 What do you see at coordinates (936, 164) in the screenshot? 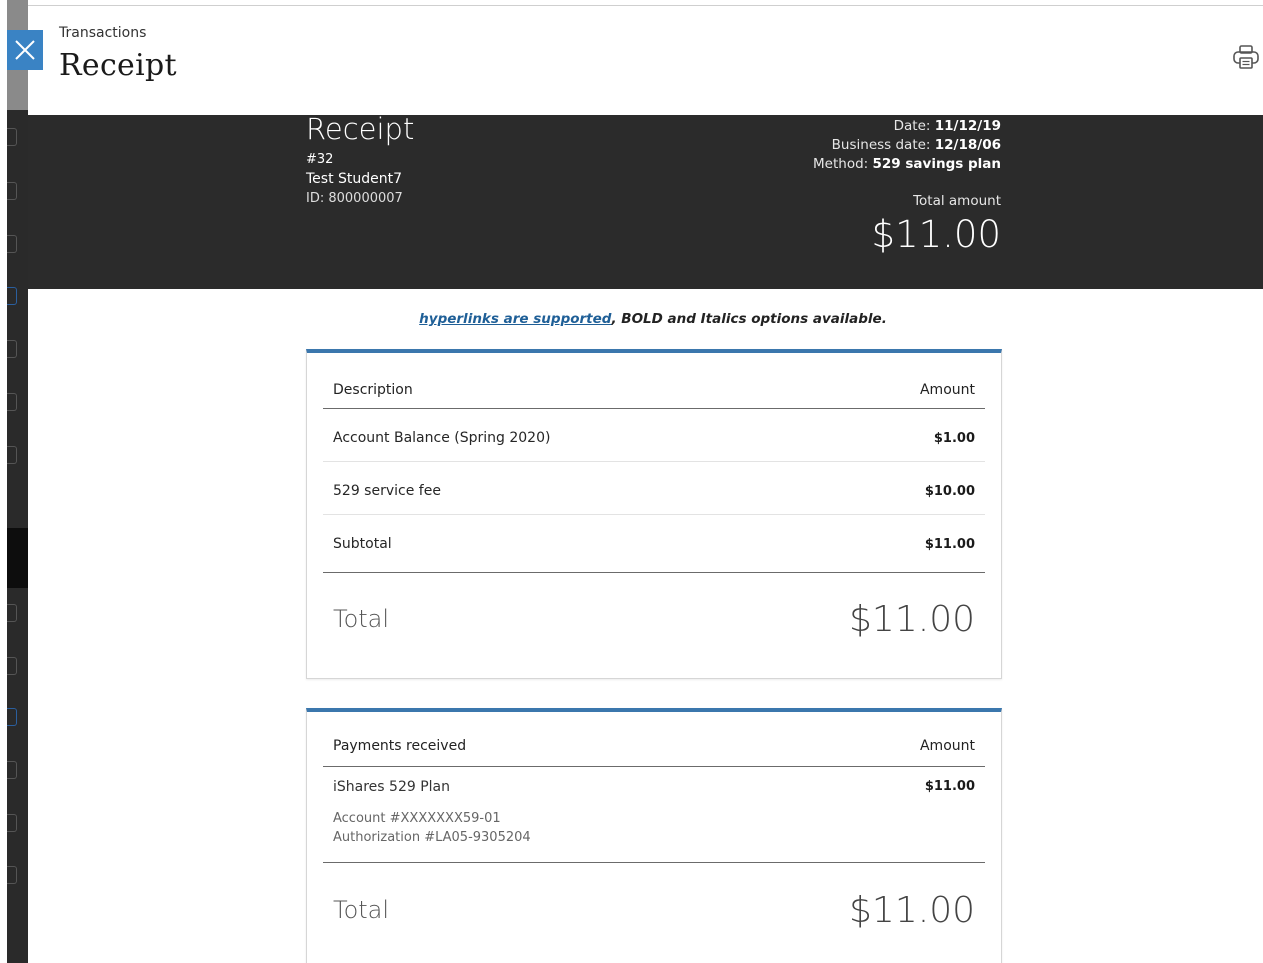
I see `payment-method-value: 529 savings plan` at bounding box center [936, 164].